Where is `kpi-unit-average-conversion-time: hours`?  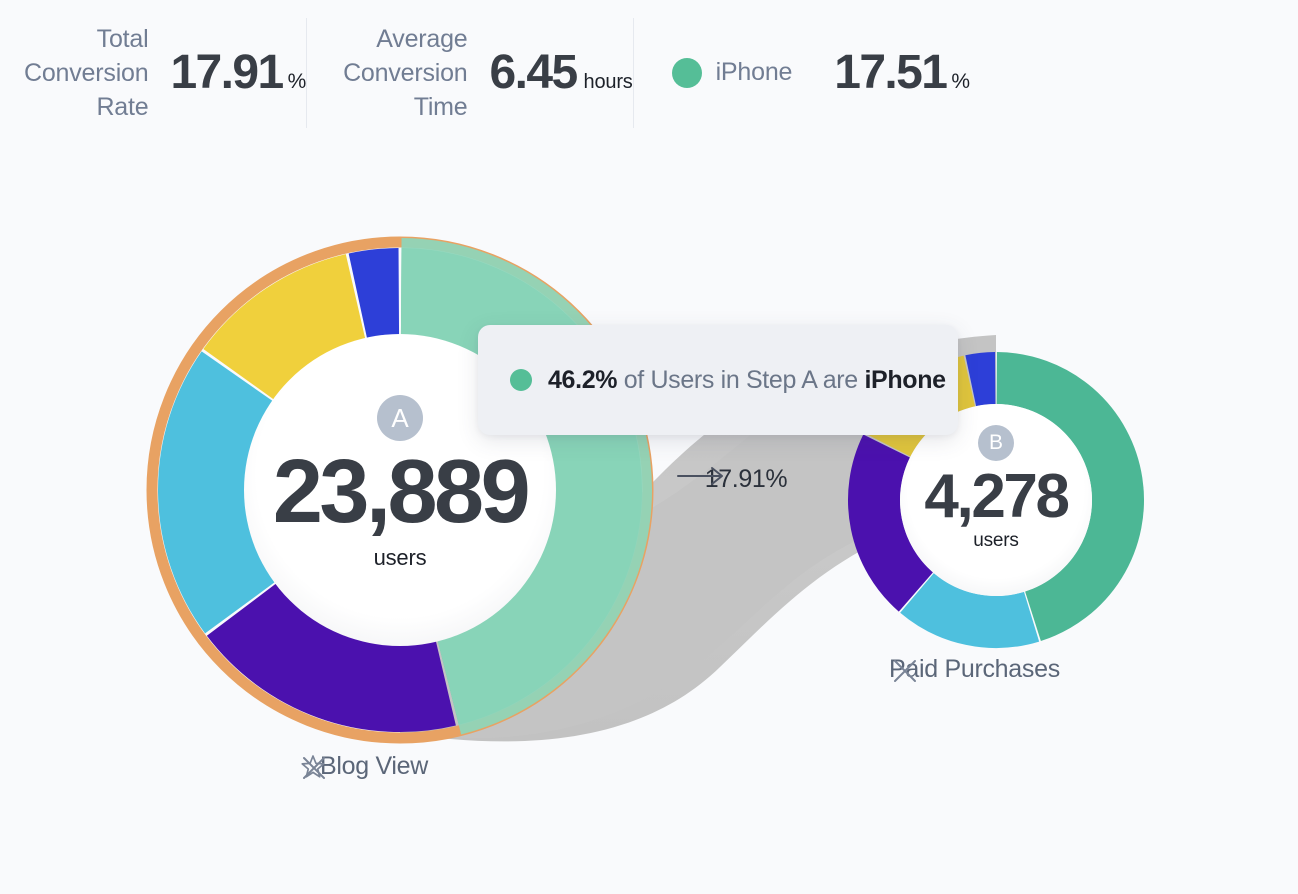
kpi-unit-average-conversion-time: hours is located at coordinates (608, 81).